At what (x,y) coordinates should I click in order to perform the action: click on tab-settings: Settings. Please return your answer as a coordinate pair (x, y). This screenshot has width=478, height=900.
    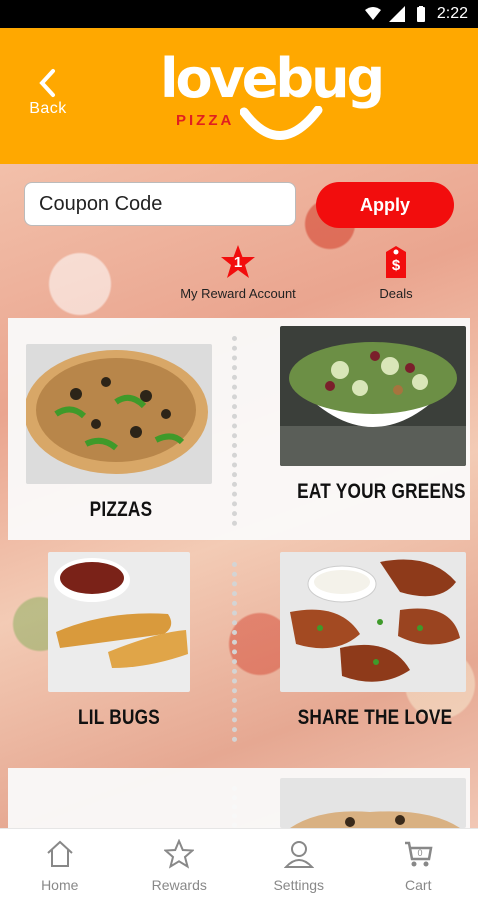
    Looking at the image, I should click on (299, 864).